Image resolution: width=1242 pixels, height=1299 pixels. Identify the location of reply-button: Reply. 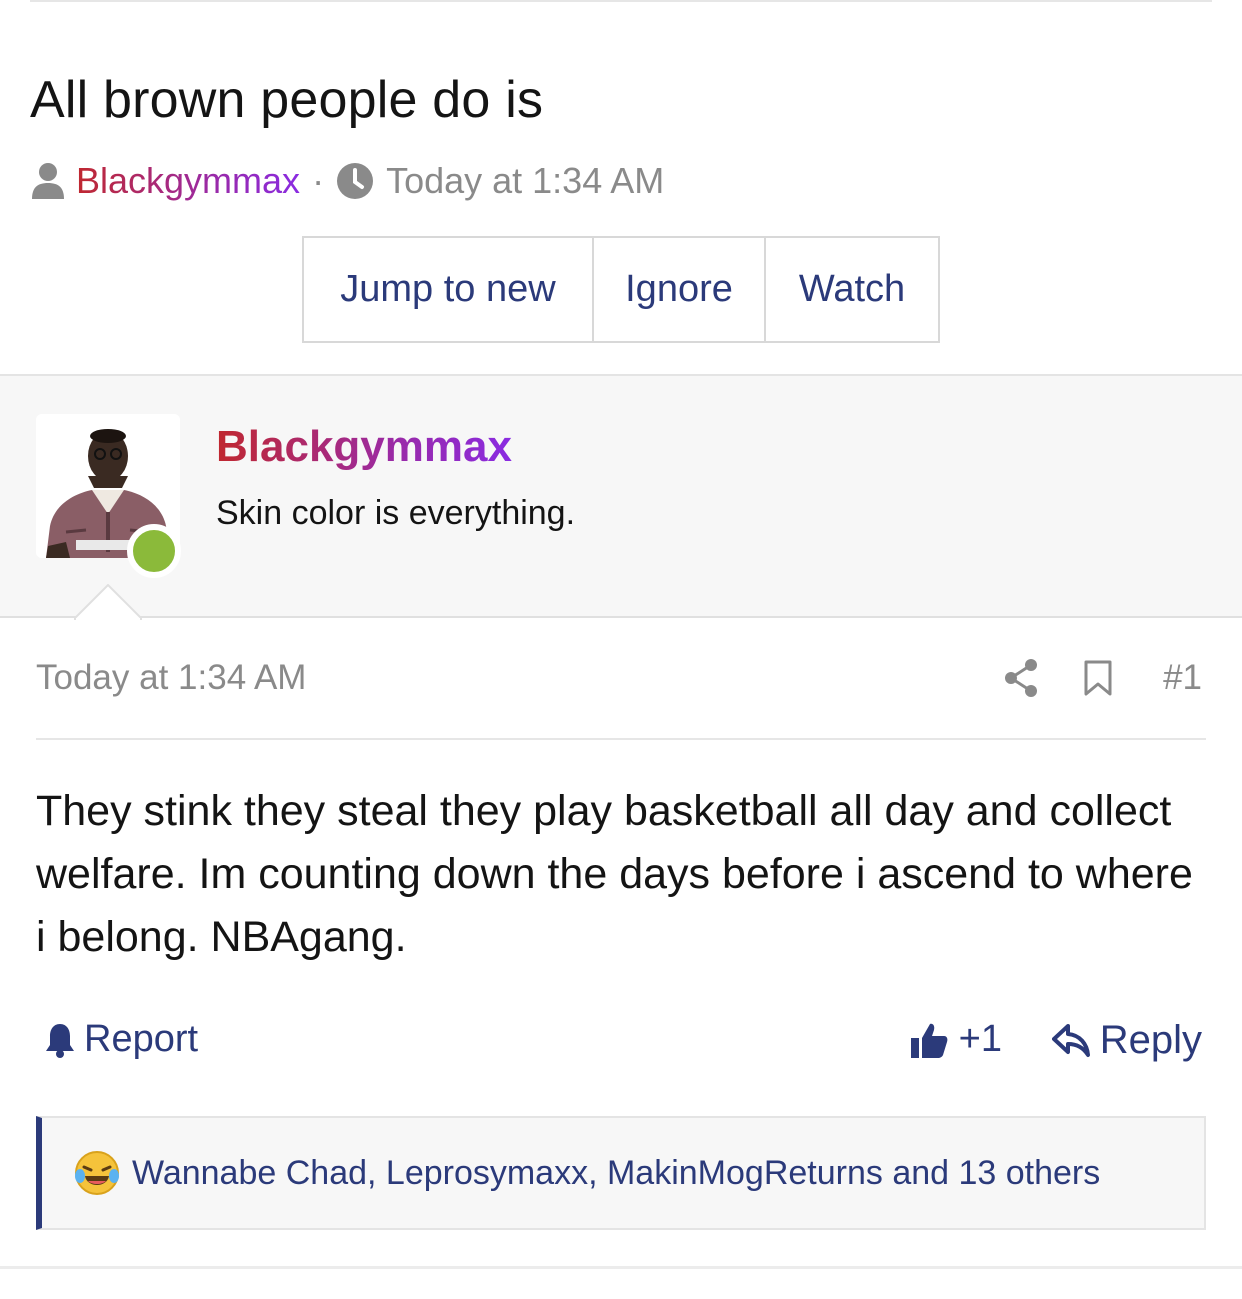
(1126, 1040).